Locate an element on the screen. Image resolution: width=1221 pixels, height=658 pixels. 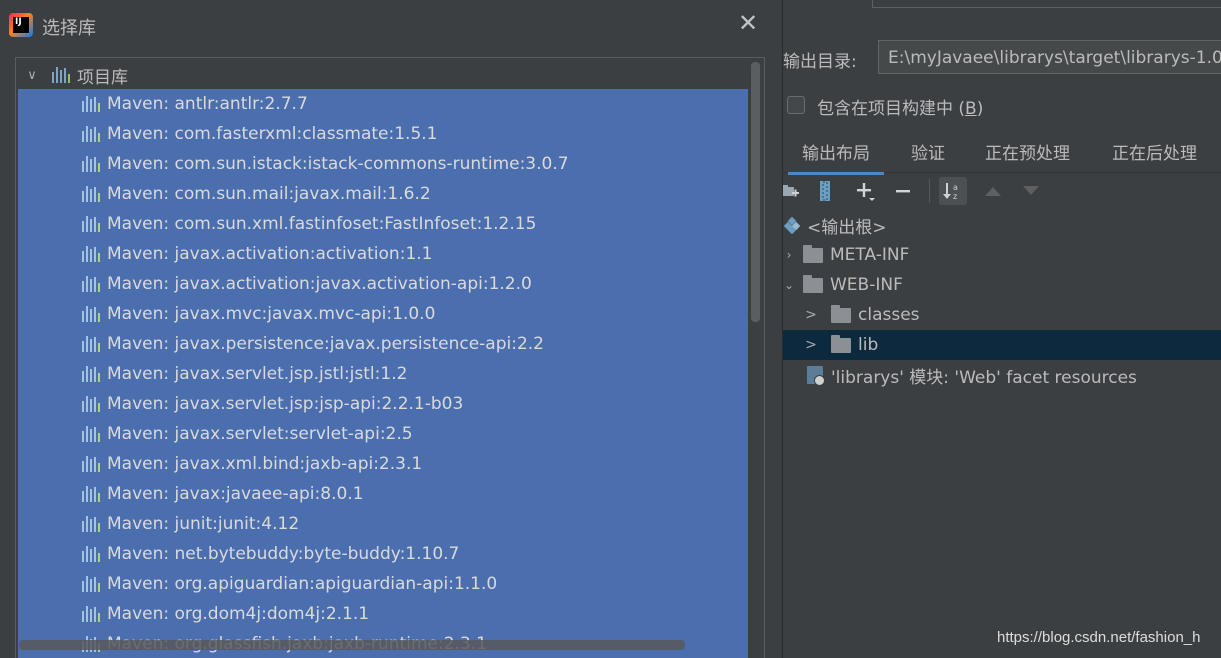
library-list-item: Maven: antlr:antlr:2.7.7 is located at coordinates (195, 104).